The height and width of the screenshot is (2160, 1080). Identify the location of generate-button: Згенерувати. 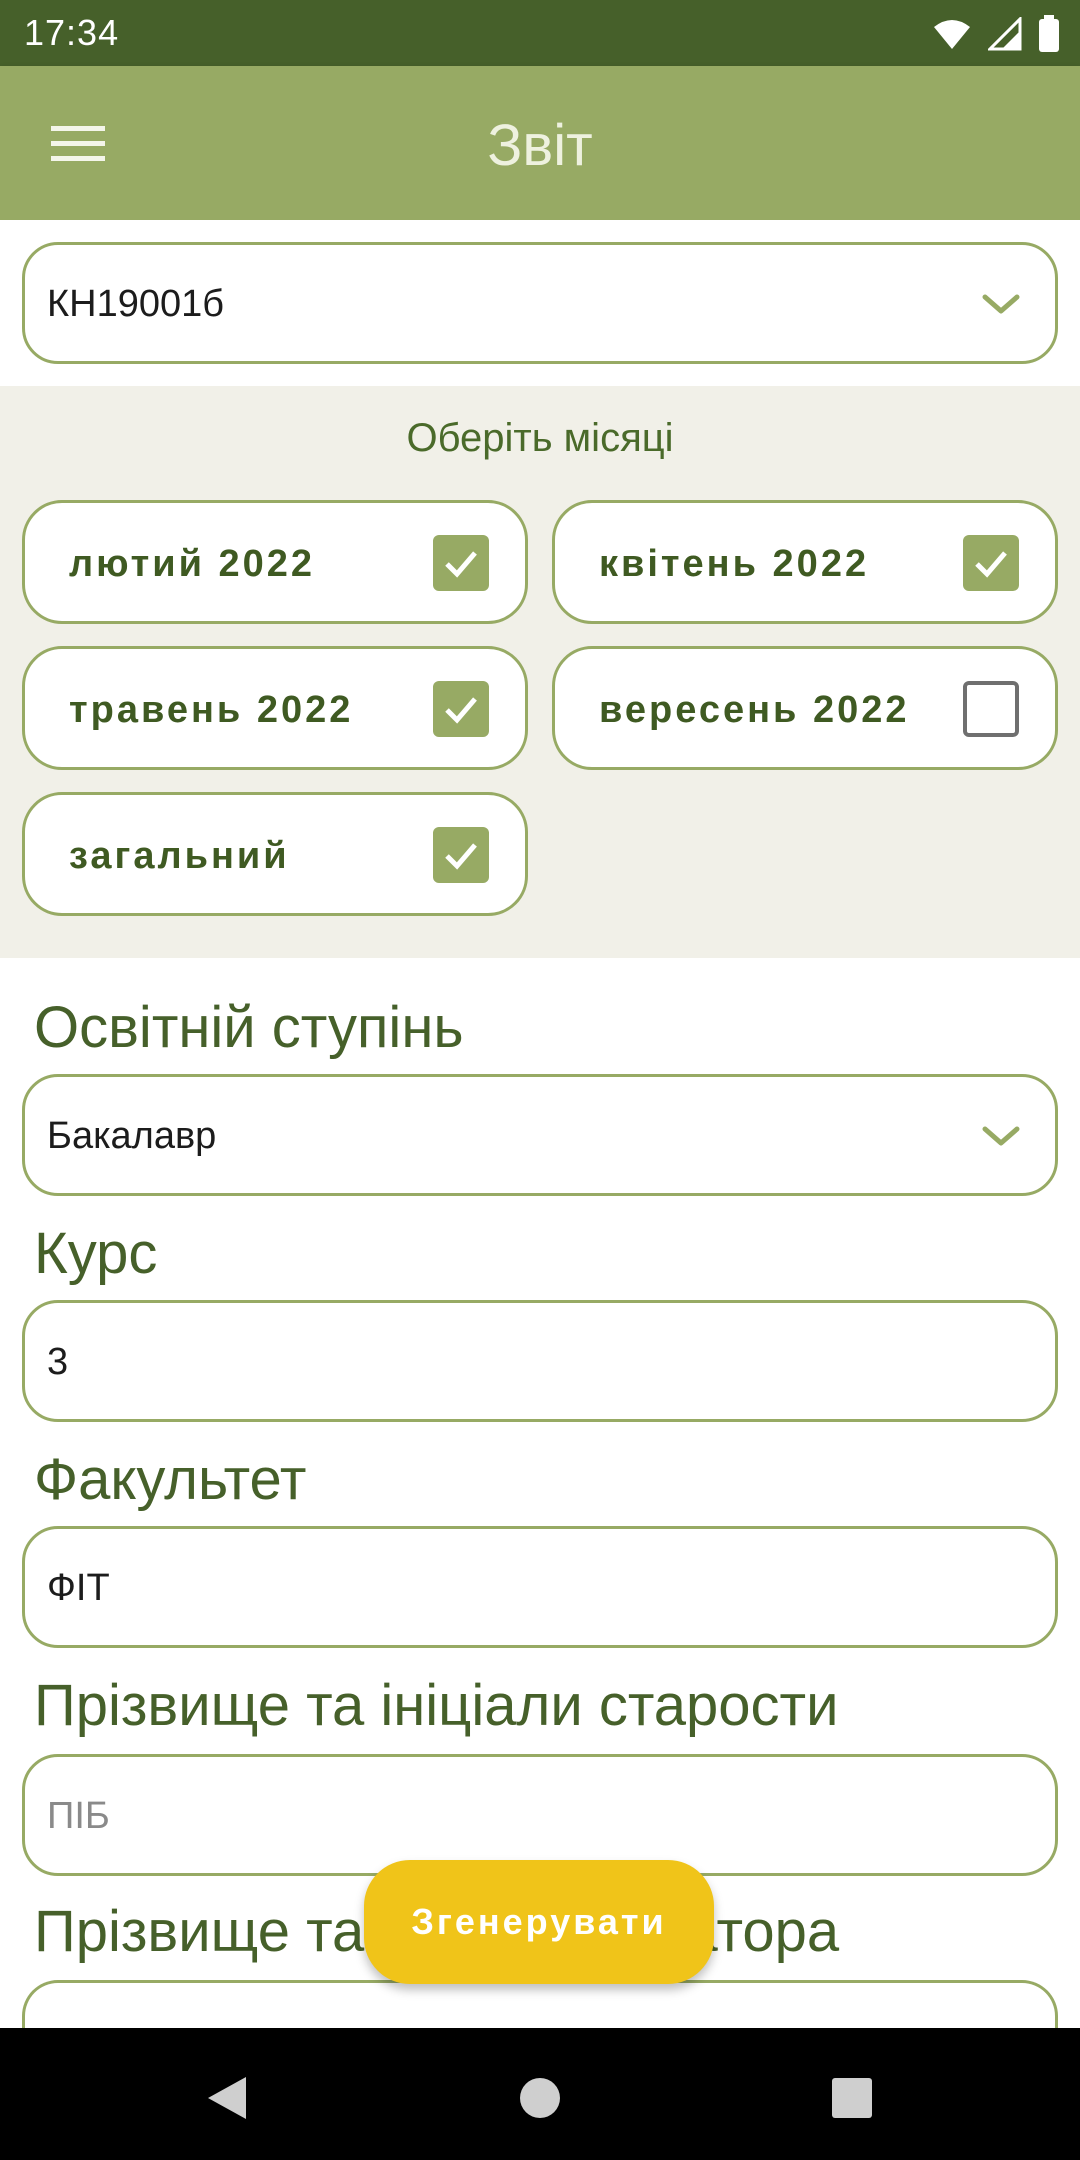
(539, 1922).